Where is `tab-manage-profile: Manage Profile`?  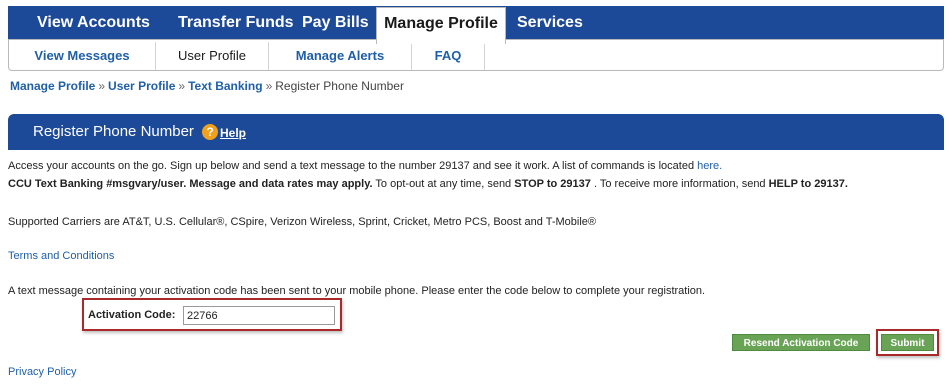
tab-manage-profile: Manage Profile is located at coordinates (441, 25).